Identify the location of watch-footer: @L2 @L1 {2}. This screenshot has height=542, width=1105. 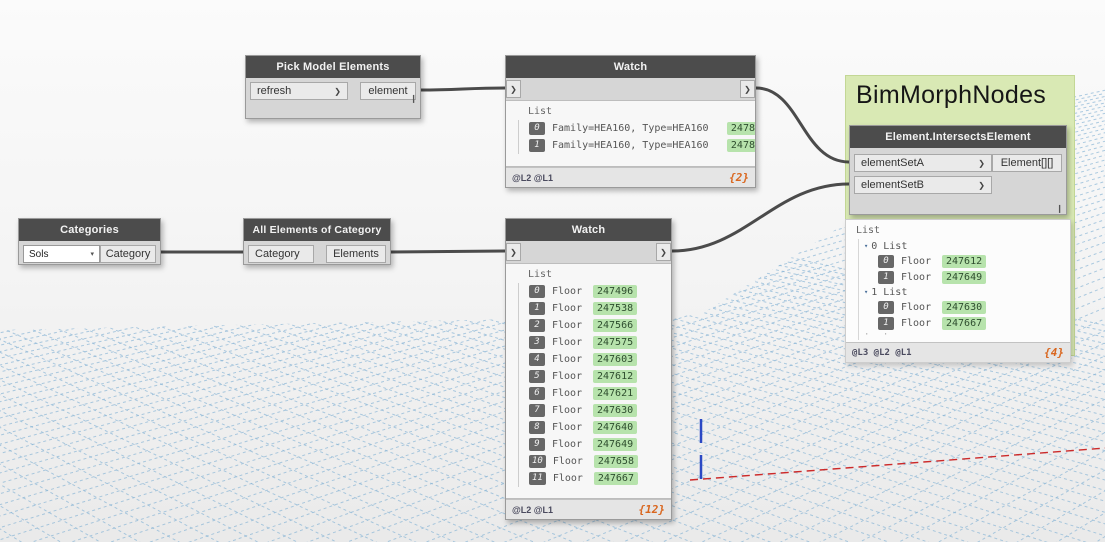
(630, 177).